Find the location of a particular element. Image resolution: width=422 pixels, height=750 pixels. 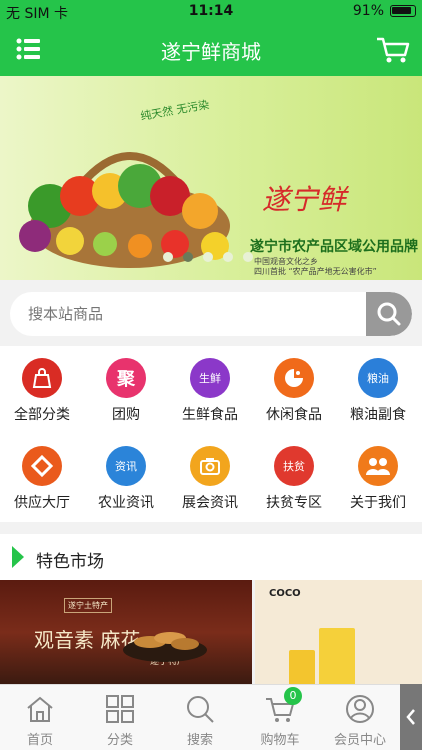

feature-card-coco: COCO is located at coordinates (338, 632).